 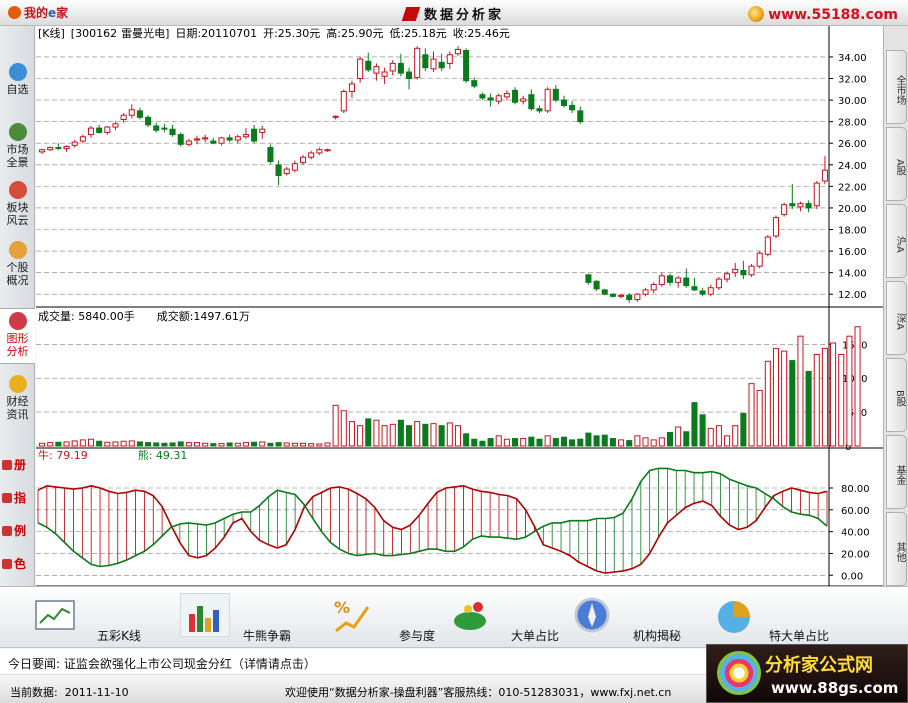 I want to click on market-tab-1: A股, so click(x=896, y=164).